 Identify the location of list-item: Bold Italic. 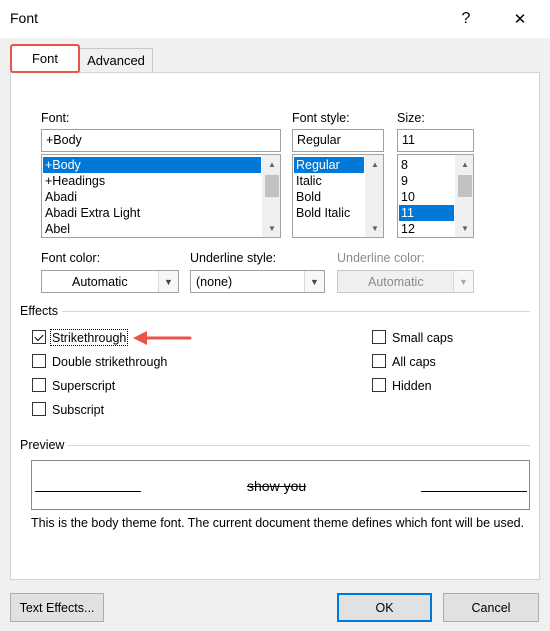
(329, 213).